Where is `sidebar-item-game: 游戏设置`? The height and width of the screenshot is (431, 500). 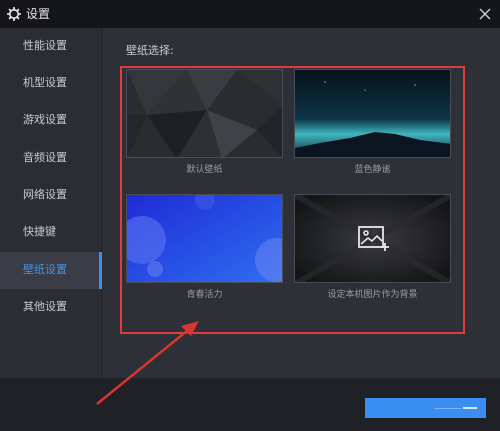 sidebar-item-game: 游戏设置 is located at coordinates (51, 120).